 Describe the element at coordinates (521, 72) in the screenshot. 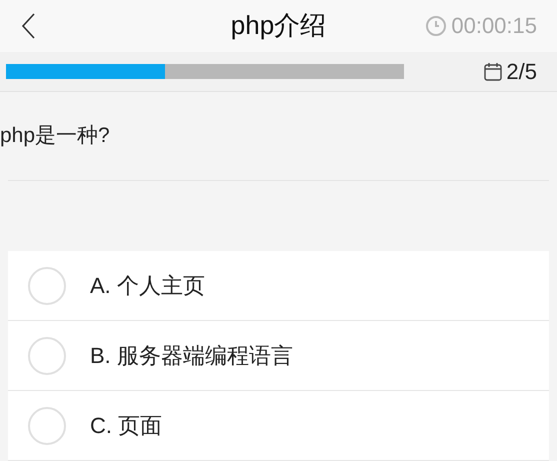

I see `question-count: 2/5` at that location.